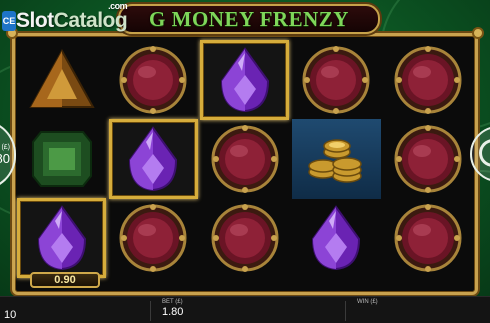 The height and width of the screenshot is (323, 490). What do you see at coordinates (5, 147) in the screenshot?
I see `side-bet-label: (£)` at bounding box center [5, 147].